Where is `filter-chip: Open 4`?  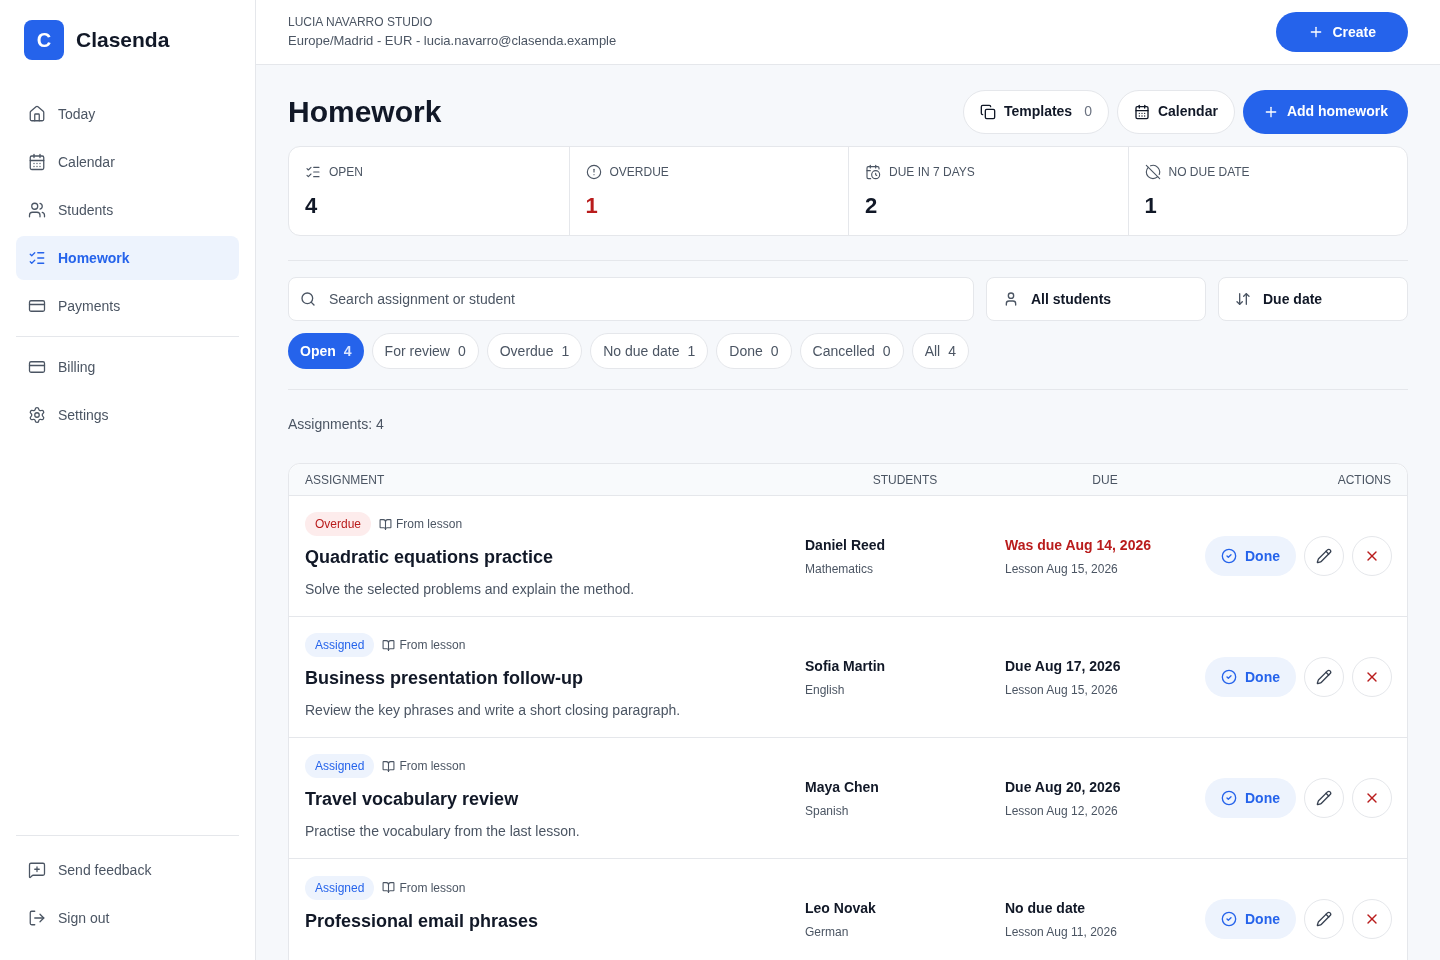 filter-chip: Open 4 is located at coordinates (326, 351).